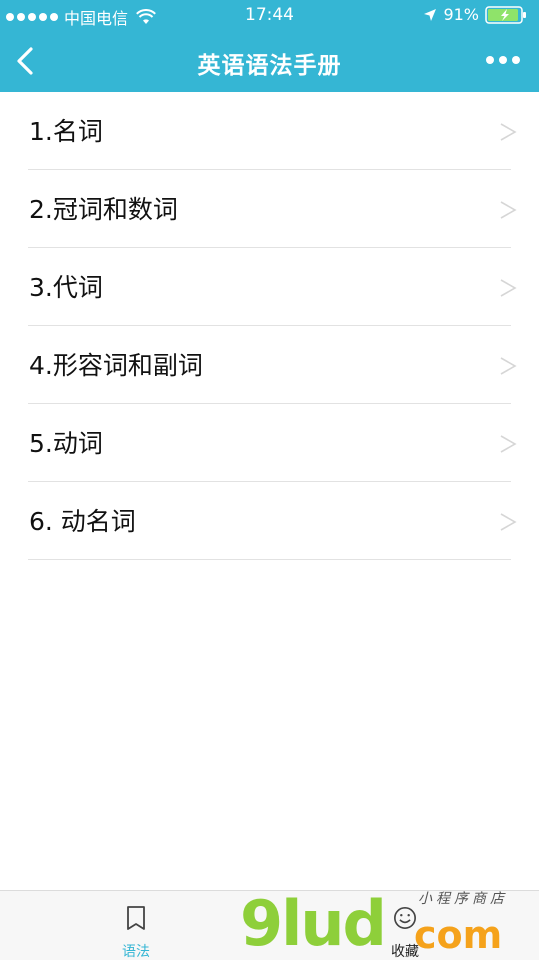 Image resolution: width=539 pixels, height=960 pixels. What do you see at coordinates (461, 14) in the screenshot?
I see `battery-percent: 91%` at bounding box center [461, 14].